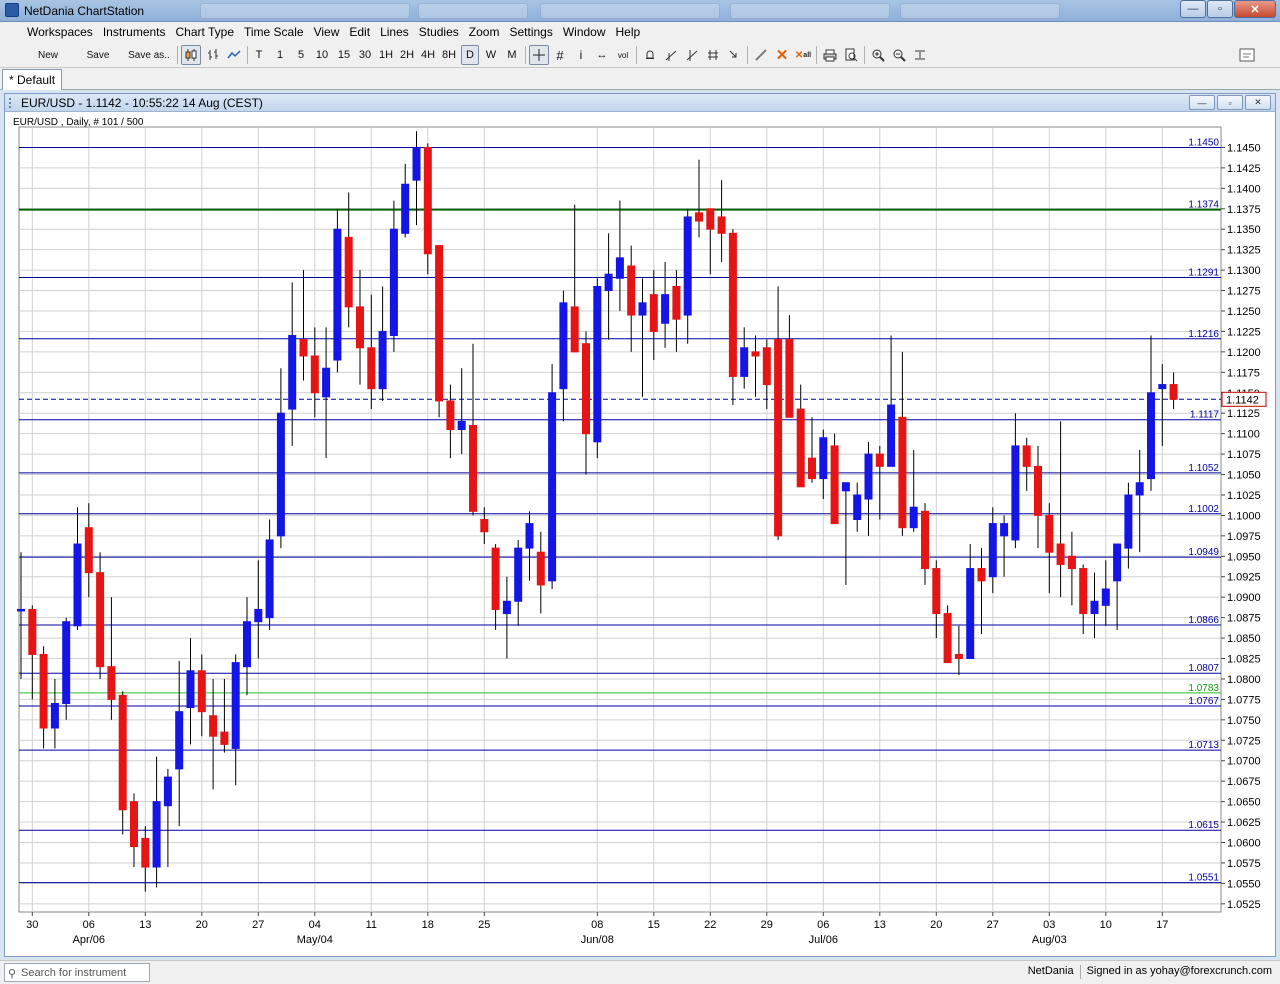  What do you see at coordinates (899, 55) in the screenshot?
I see `zoom-out-icon` at bounding box center [899, 55].